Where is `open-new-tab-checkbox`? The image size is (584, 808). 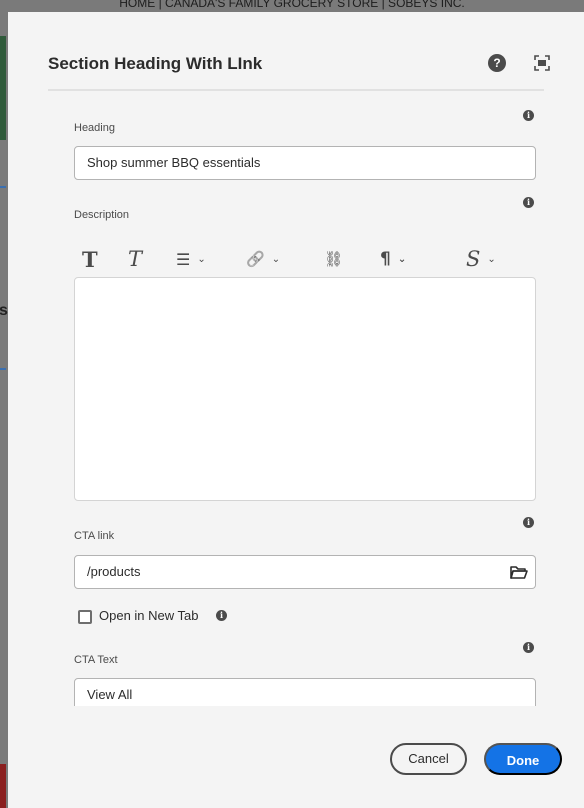 open-new-tab-checkbox is located at coordinates (85, 617).